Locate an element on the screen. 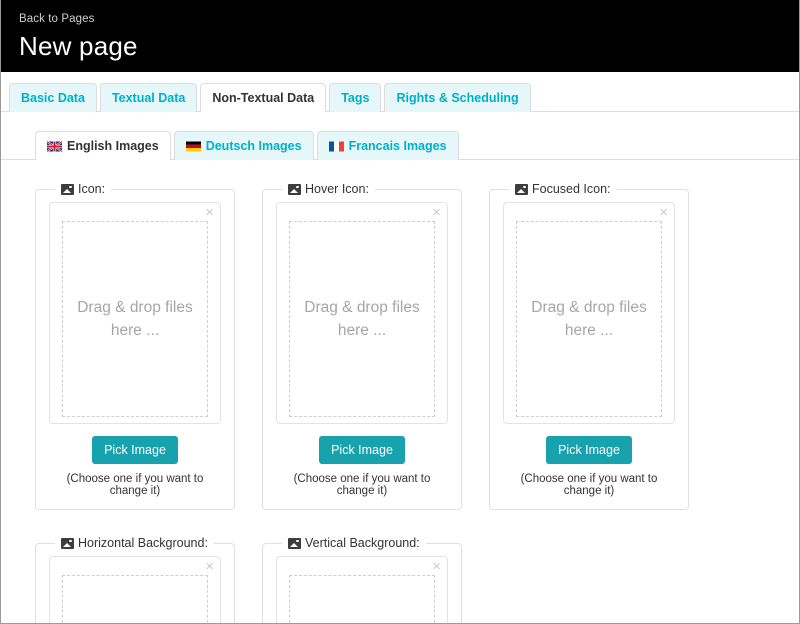 This screenshot has width=800, height=624. tab-basic-data: Basic Data is located at coordinates (53, 97).